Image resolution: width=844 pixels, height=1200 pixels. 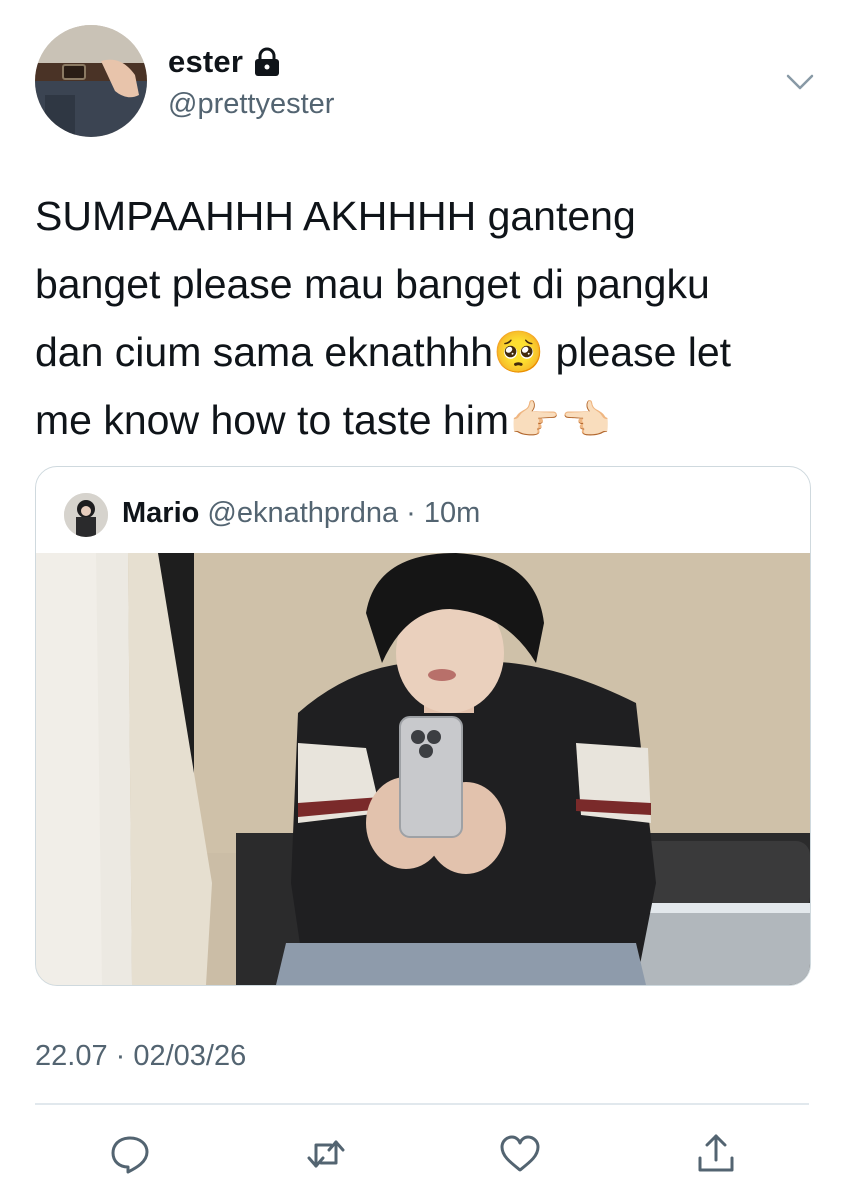 I want to click on divider, so click(x=422, y=1104).